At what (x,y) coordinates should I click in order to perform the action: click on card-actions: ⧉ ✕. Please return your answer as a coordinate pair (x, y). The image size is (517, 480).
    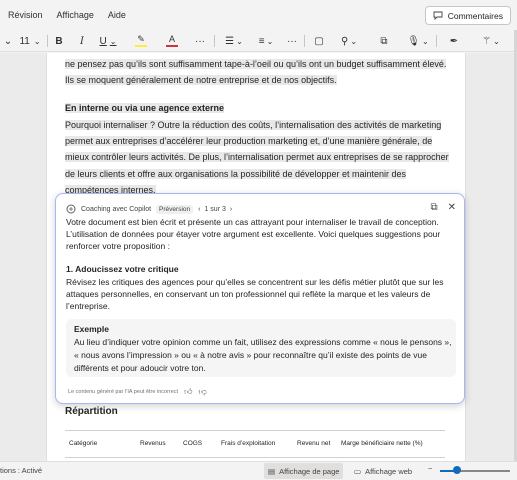
    Looking at the image, I should click on (443, 207).